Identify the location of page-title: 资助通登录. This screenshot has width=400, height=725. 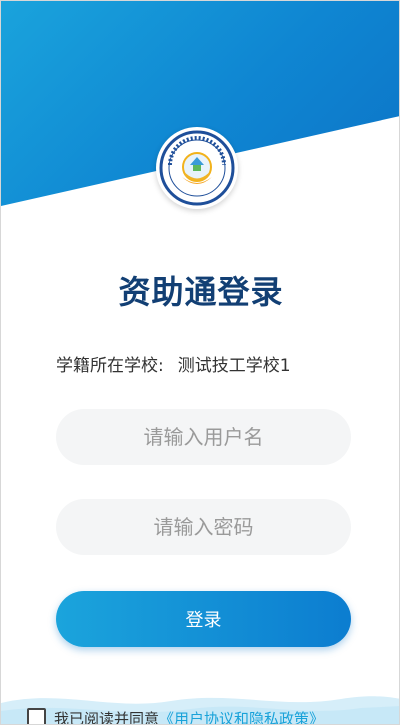
(201, 292).